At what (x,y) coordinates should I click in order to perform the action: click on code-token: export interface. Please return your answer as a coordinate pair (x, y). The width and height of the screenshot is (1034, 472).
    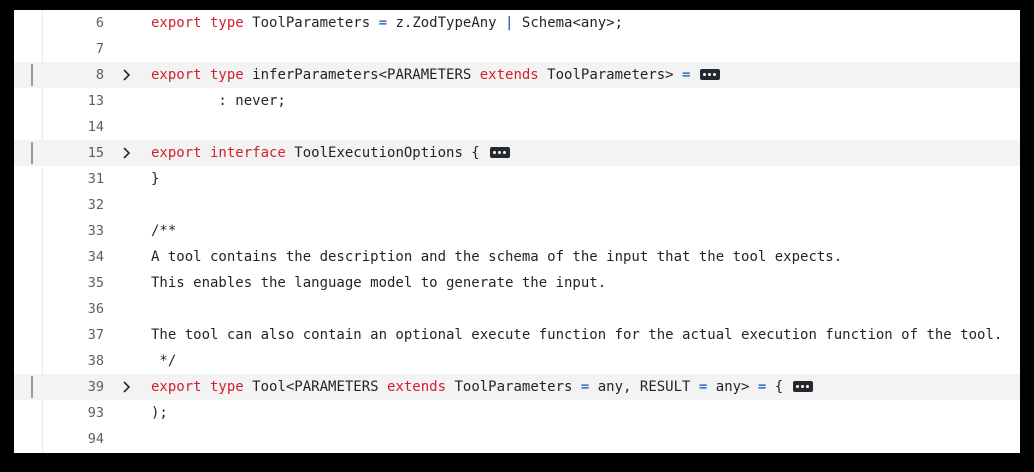
    Looking at the image, I should click on (223, 153).